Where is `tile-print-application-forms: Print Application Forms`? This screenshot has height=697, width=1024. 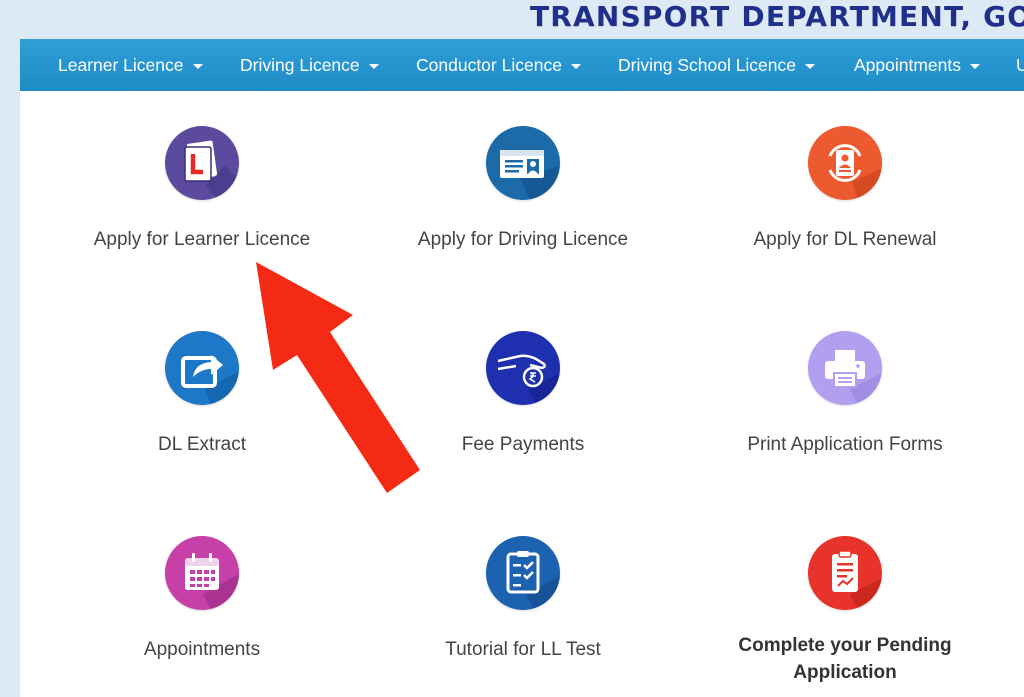
tile-print-application-forms: Print Application Forms is located at coordinates (845, 394).